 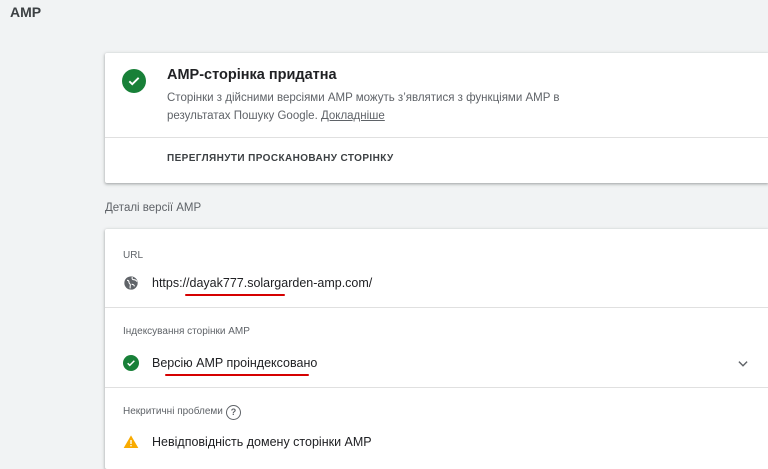 What do you see at coordinates (743, 364) in the screenshot?
I see `chevron-down-icon` at bounding box center [743, 364].